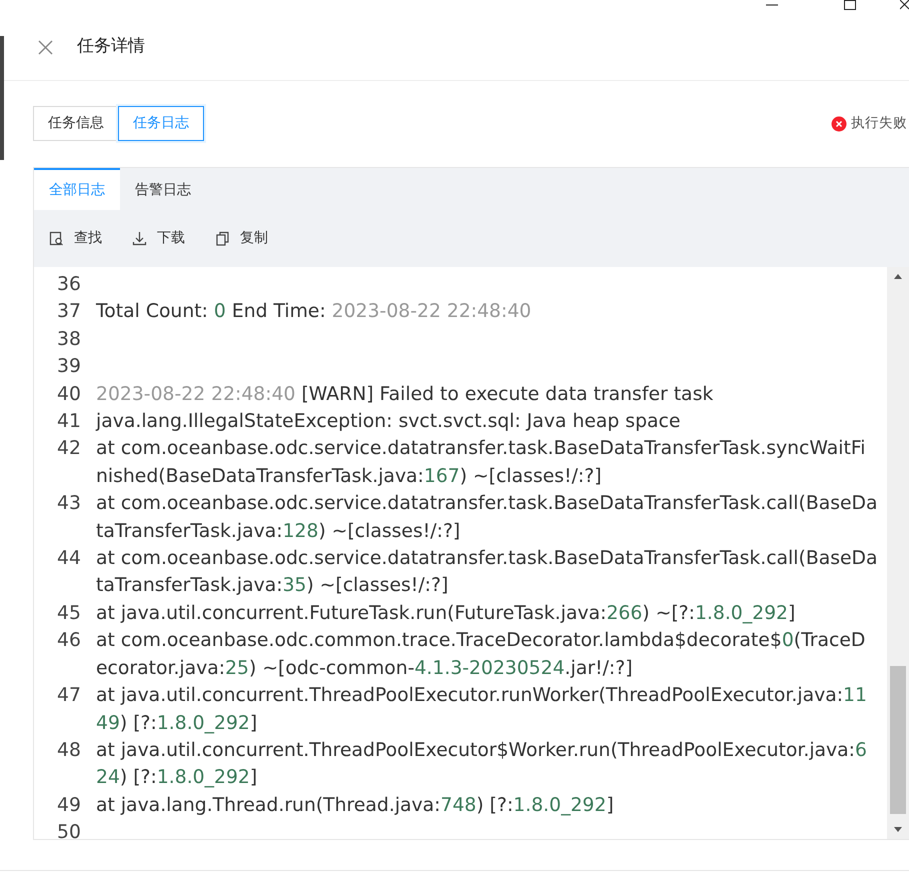  What do you see at coordinates (349, 476) in the screenshot?
I see `log-text: nished(BaseDataTransferTask.java:167) ~[classes!/:?]` at bounding box center [349, 476].